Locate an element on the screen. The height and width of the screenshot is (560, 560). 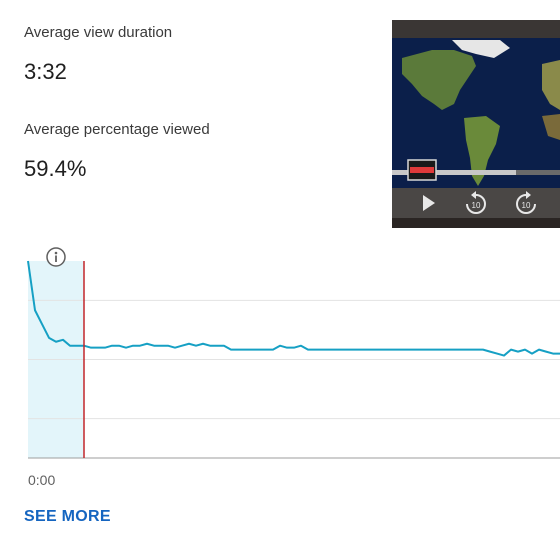
avg-view-duration-label: Average view duration is located at coordinates (98, 32).